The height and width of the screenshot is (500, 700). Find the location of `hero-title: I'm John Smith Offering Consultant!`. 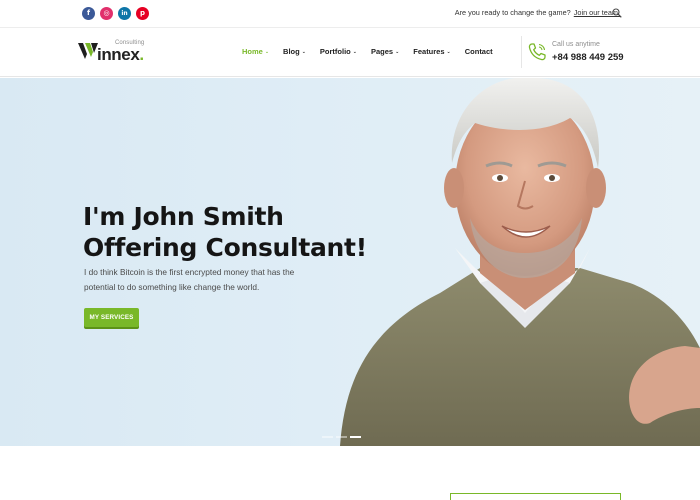

hero-title: I'm John Smith Offering Consultant! is located at coordinates (225, 232).